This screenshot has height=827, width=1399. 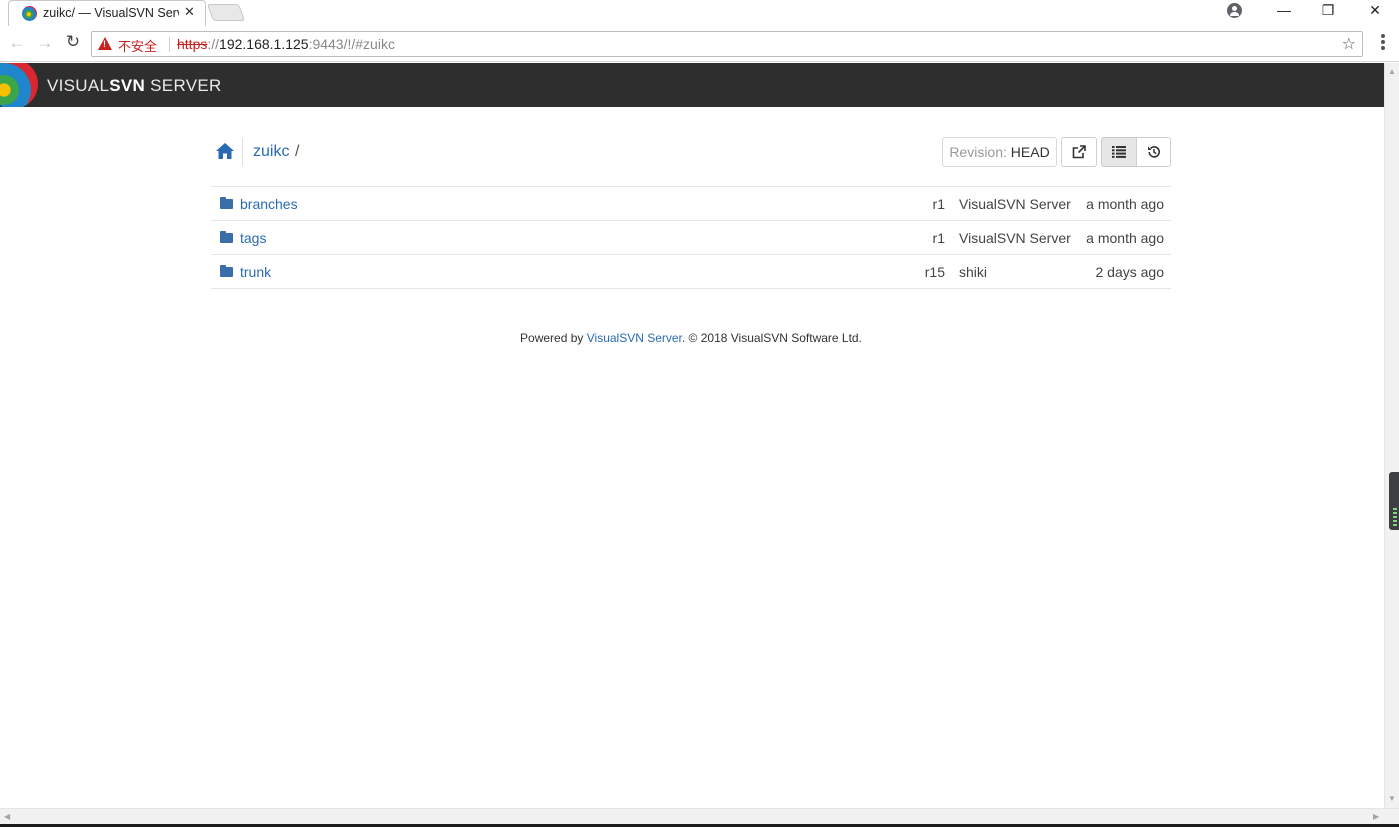 I want to click on breadcrumb-repo-link: zuikc, so click(x=271, y=152).